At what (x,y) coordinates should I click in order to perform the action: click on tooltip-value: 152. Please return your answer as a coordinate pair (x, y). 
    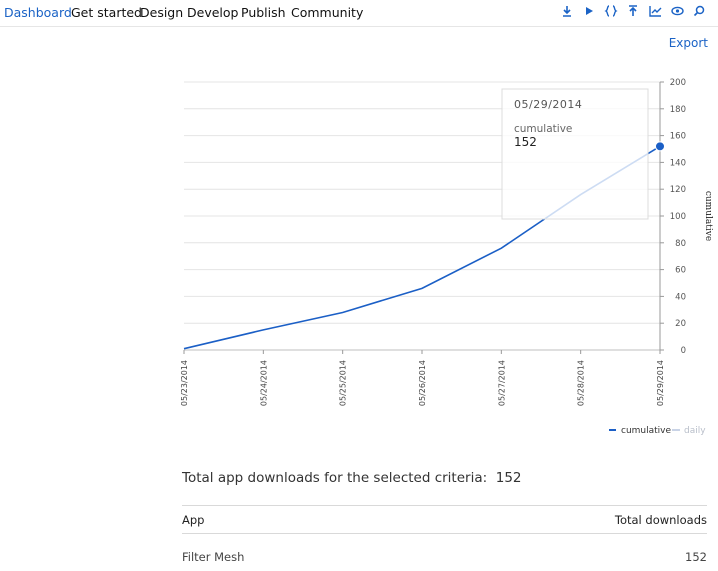
    Looking at the image, I should click on (525, 142).